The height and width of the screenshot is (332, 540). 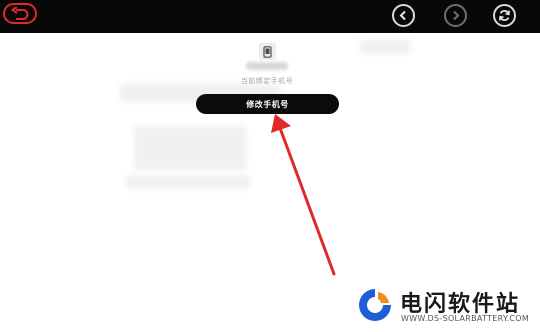 I want to click on annotation-arrow, so click(x=303, y=195).